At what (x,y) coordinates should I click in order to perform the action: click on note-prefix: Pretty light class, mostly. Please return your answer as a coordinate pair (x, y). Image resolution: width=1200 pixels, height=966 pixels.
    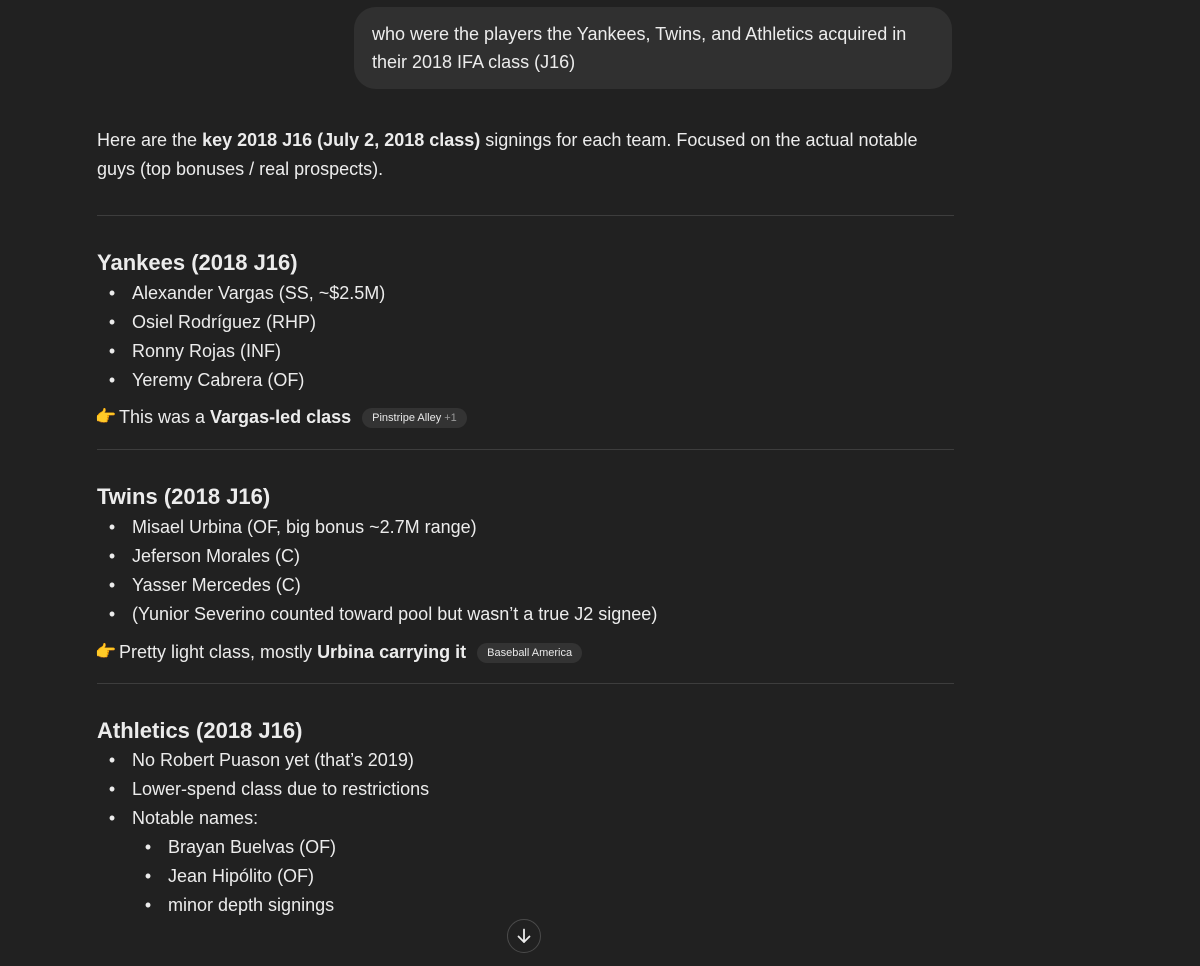
    Looking at the image, I should click on (218, 652).